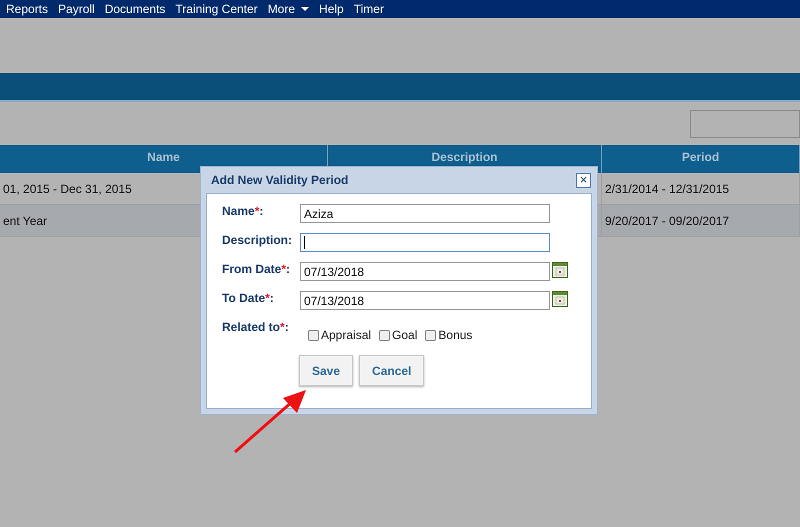 This screenshot has width=800, height=527. I want to click on field-label: Name*:, so click(243, 211).